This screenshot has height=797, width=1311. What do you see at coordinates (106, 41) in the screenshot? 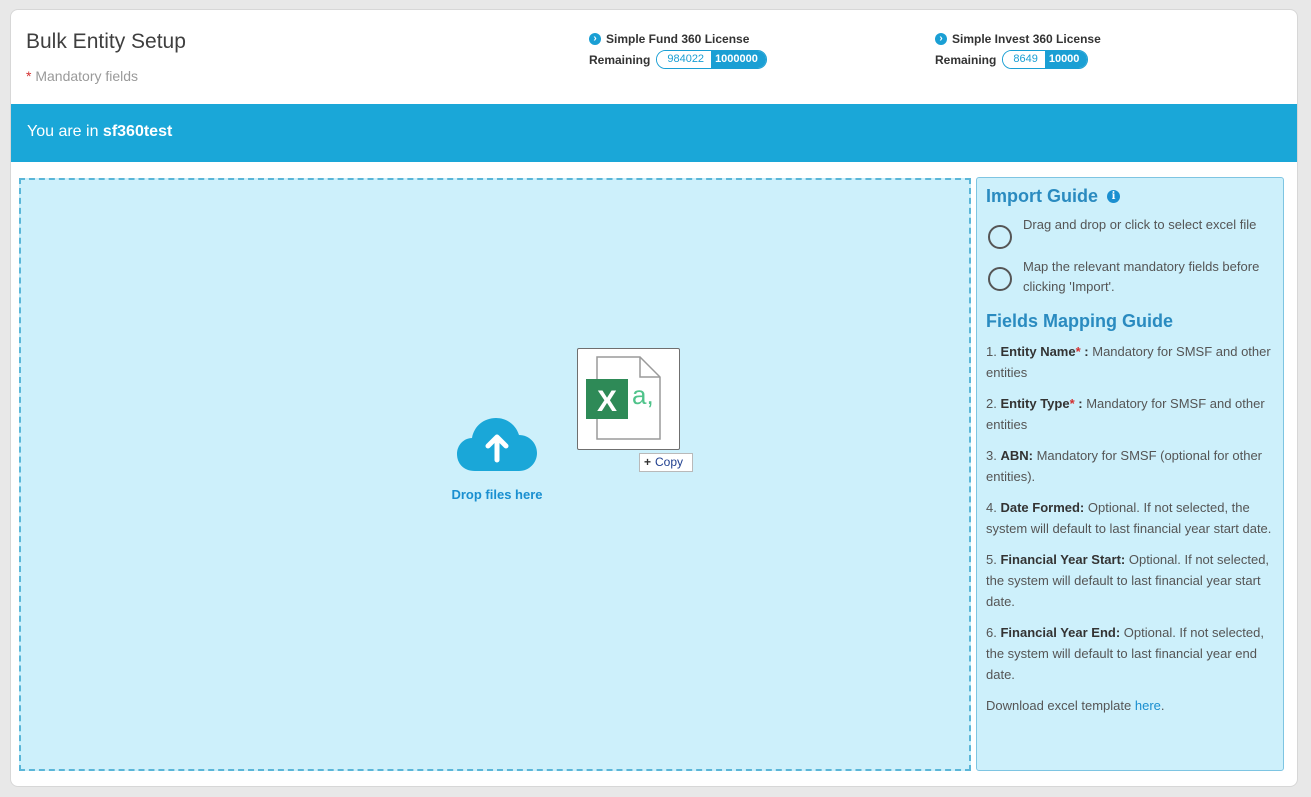
I see `page-title: Bulk Entity Setup` at bounding box center [106, 41].